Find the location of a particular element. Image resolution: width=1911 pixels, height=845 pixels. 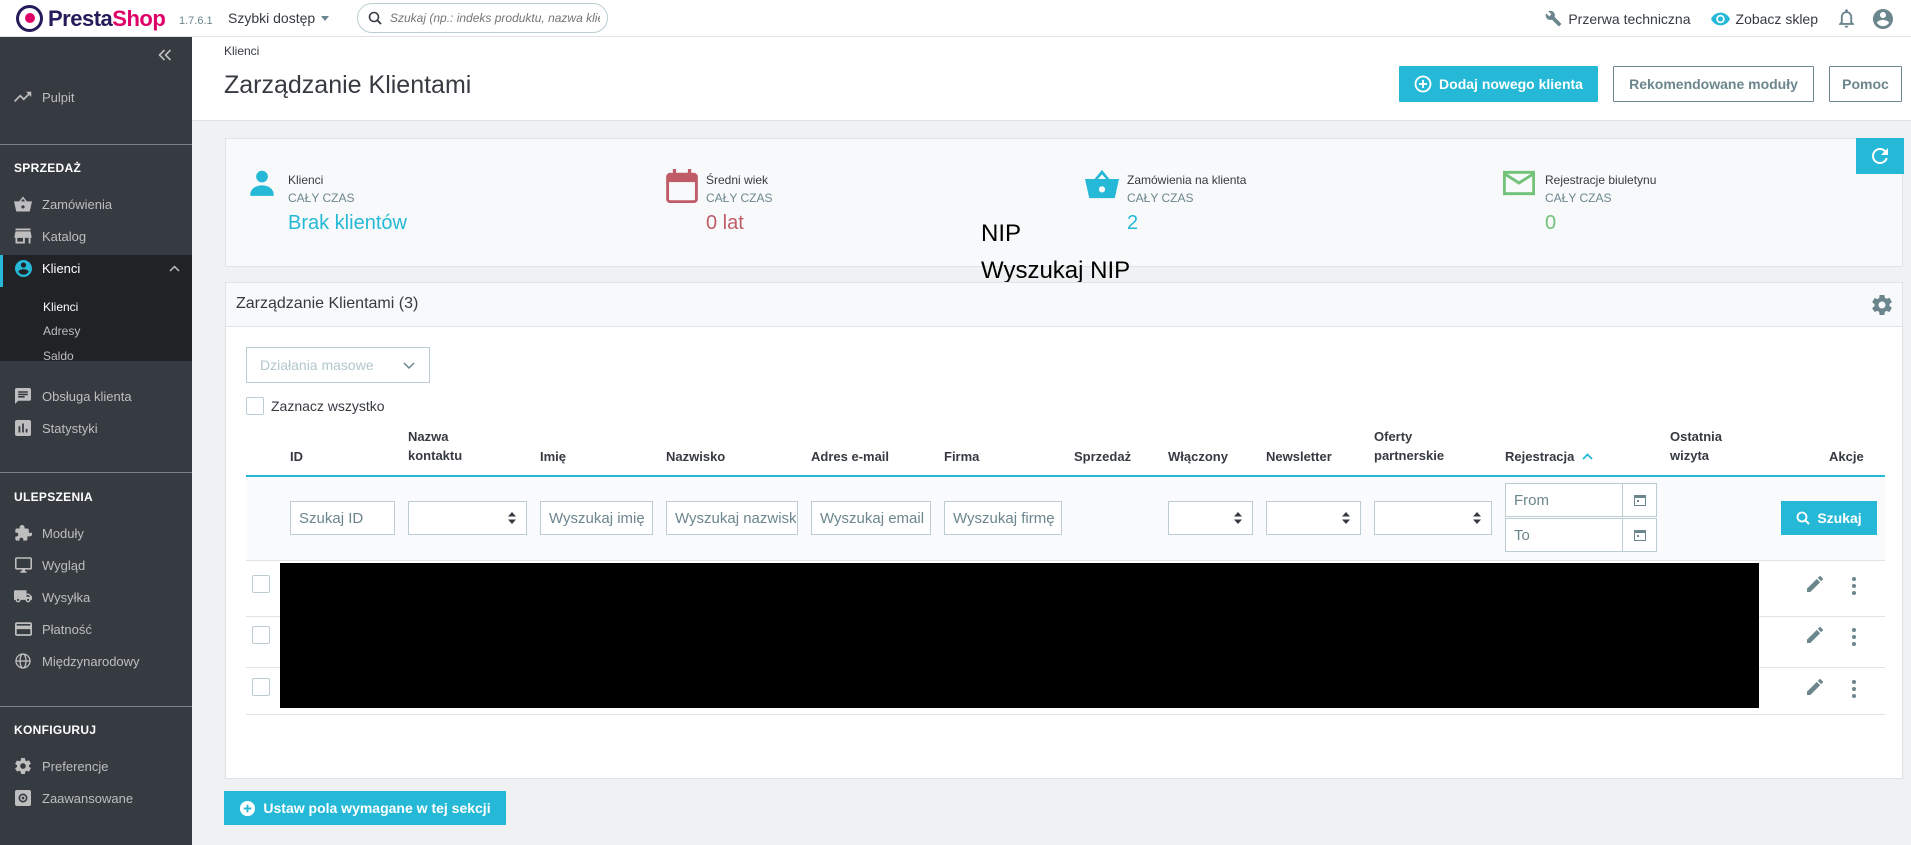

row-divider is located at coordinates (1065, 714).